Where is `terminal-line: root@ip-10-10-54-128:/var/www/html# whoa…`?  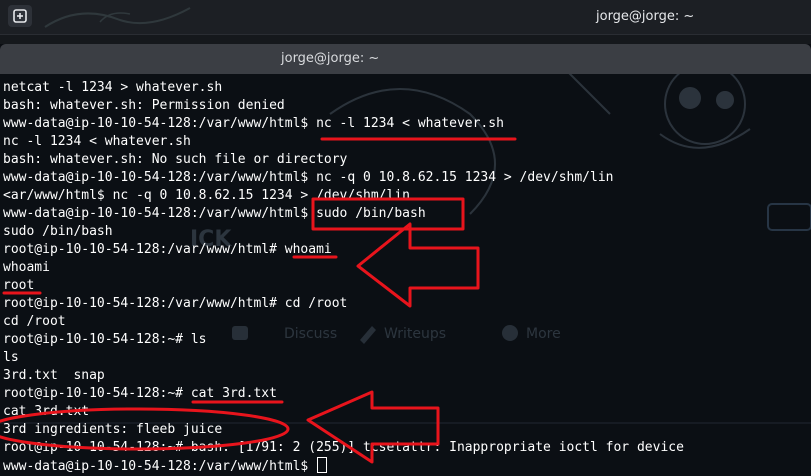 terminal-line: root@ip-10-10-54-128:/var/www/html# whoa… is located at coordinates (167, 249).